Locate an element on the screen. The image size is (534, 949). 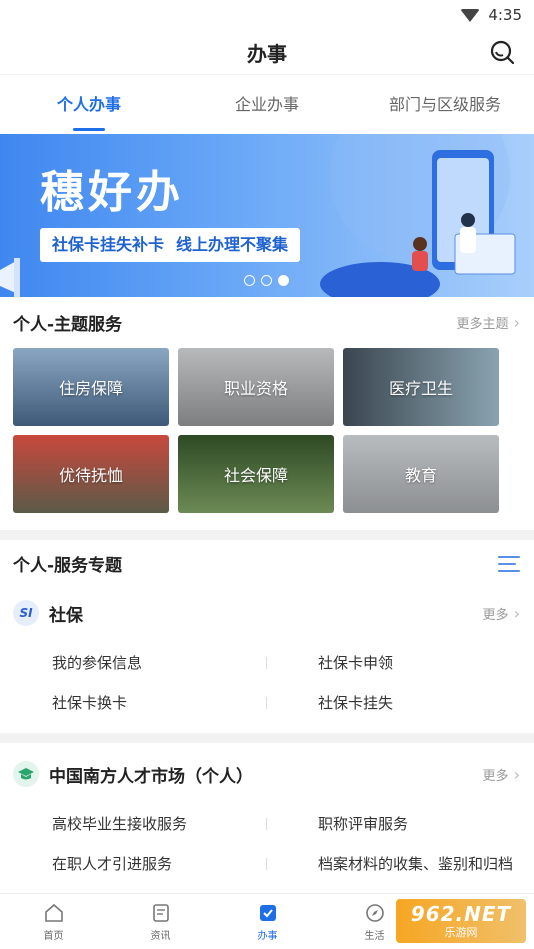
theme-section-header: 个人-主题服务 更多主题 is located at coordinates (266, 322).